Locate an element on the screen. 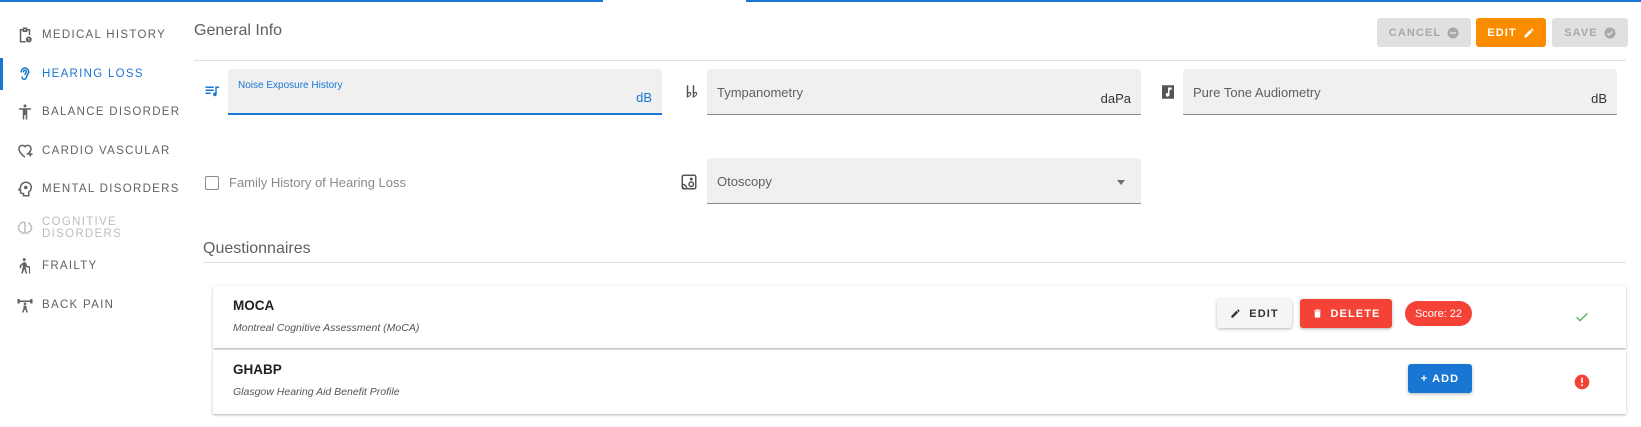  sidebar-item-label: BALANCE DISORDER is located at coordinates (111, 112).